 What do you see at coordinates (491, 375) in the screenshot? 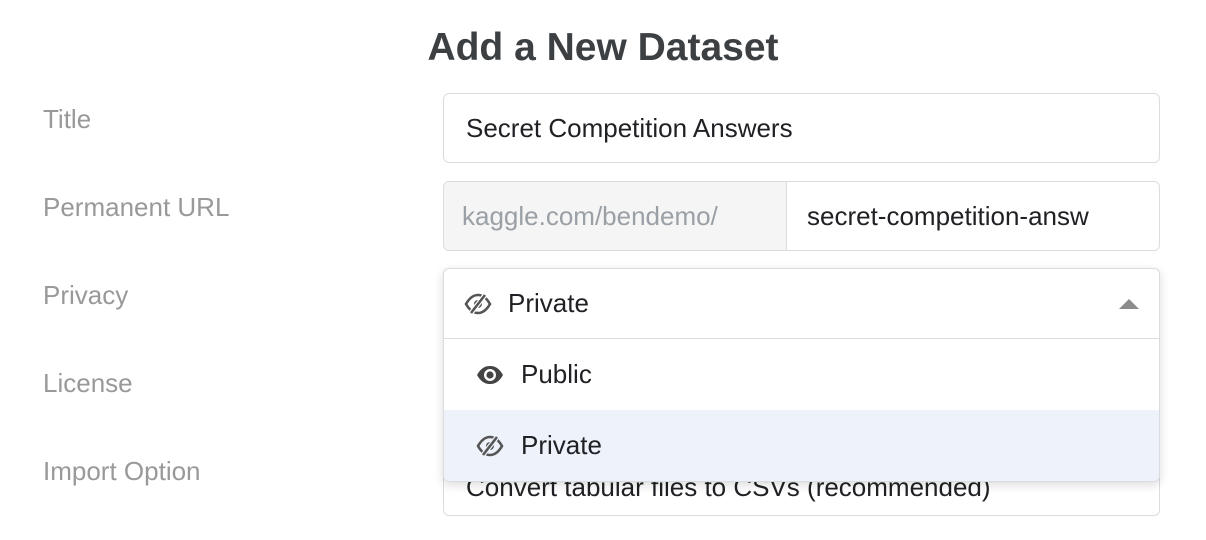
I see `eye-icon` at bounding box center [491, 375].